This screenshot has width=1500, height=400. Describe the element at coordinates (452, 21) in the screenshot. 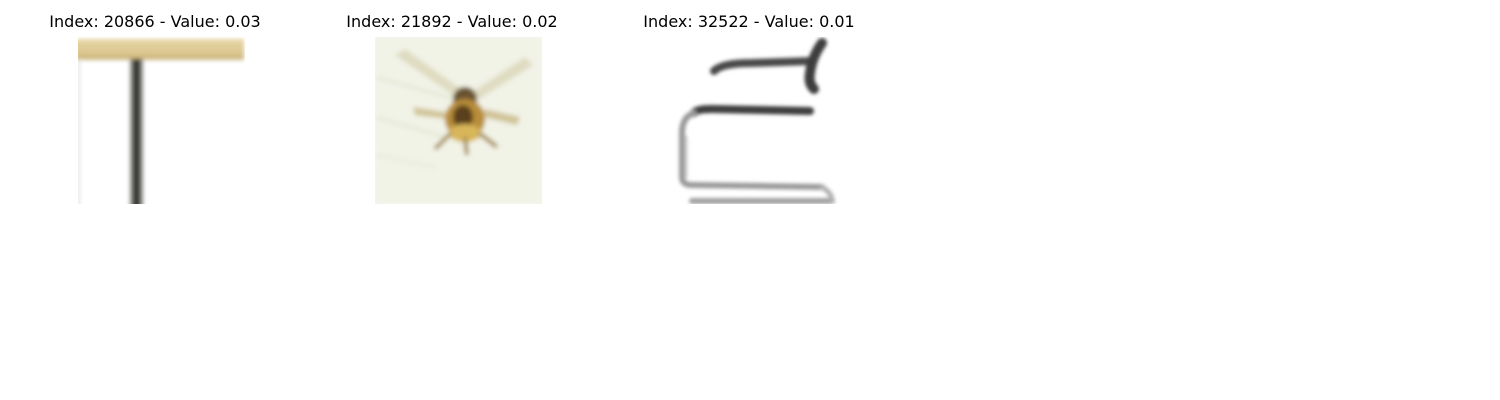

I see `panel-title: Index: 21892 - Value: 0.02` at that location.